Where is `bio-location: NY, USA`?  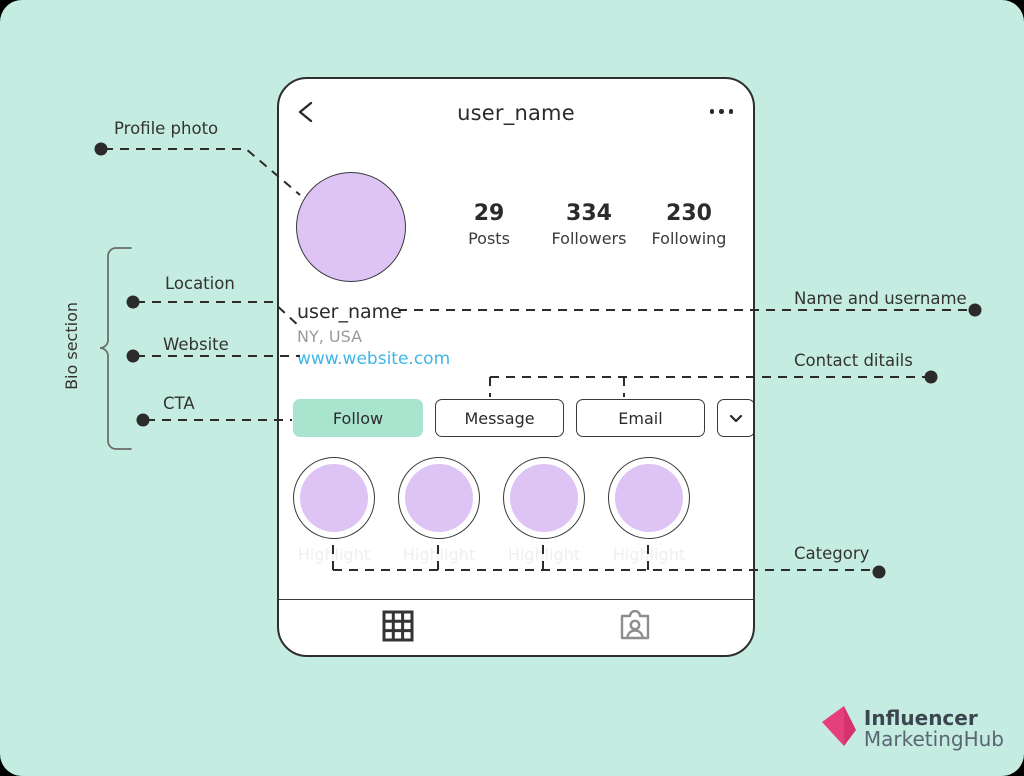
bio-location: NY, USA is located at coordinates (330, 336).